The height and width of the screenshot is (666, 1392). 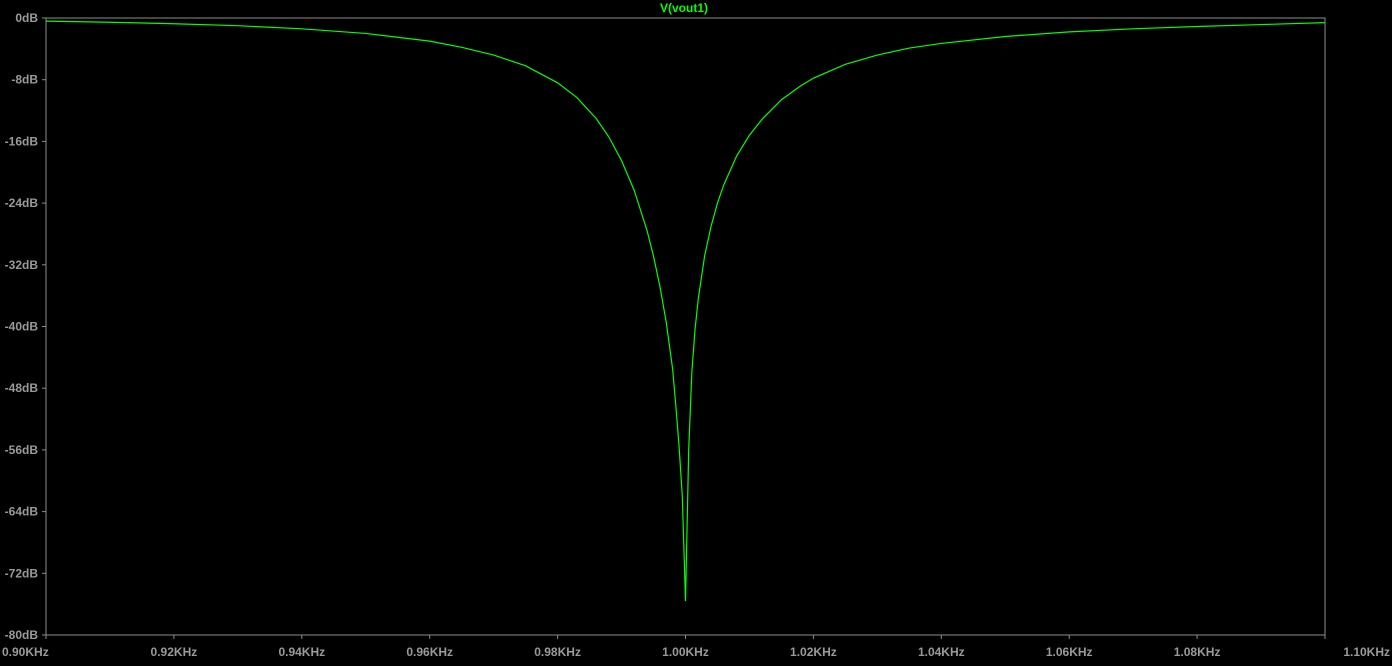 I want to click on y-tick-label: -16dB, so click(x=22, y=141).